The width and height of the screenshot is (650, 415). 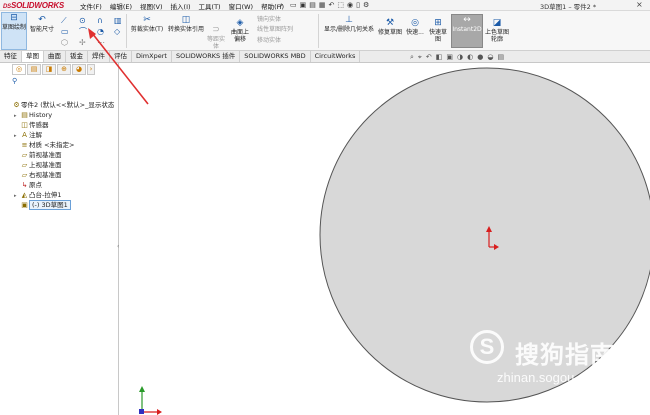 What do you see at coordinates (340, 5) in the screenshot?
I see `select-pointer-icon: ⬚` at bounding box center [340, 5].